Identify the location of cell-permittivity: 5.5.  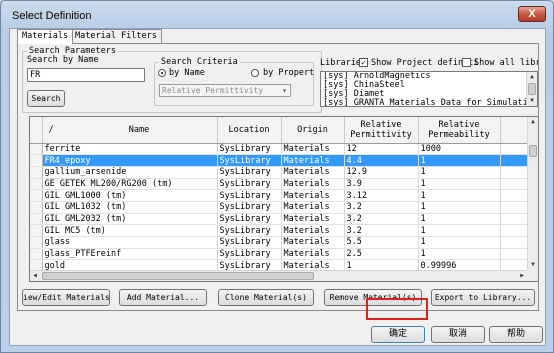
(381, 242).